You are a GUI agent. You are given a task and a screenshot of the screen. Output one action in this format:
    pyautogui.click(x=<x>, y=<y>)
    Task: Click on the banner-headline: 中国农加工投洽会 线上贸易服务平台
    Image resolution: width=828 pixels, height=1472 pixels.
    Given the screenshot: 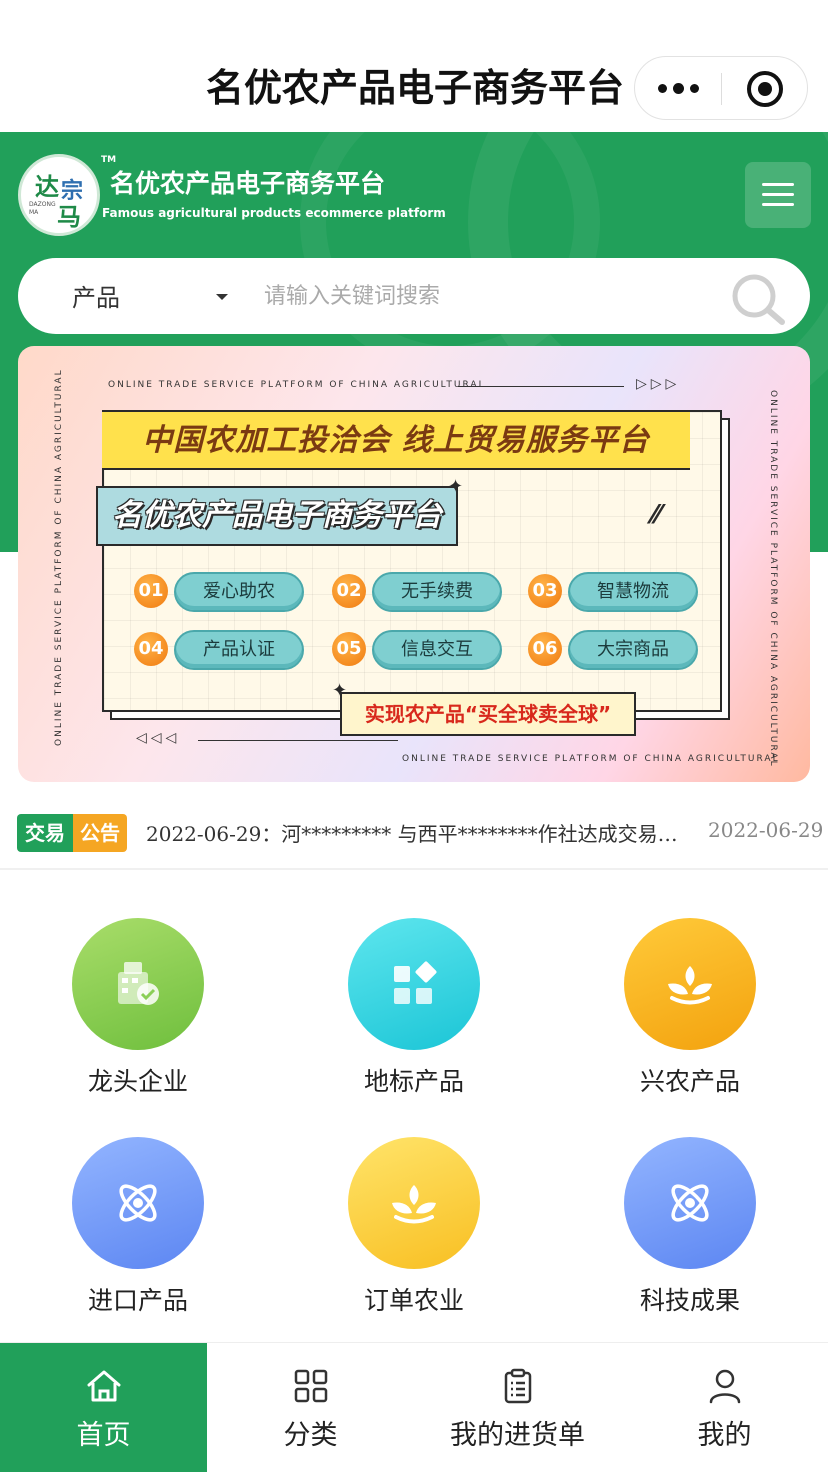 What is the action you would take?
    pyautogui.click(x=396, y=441)
    